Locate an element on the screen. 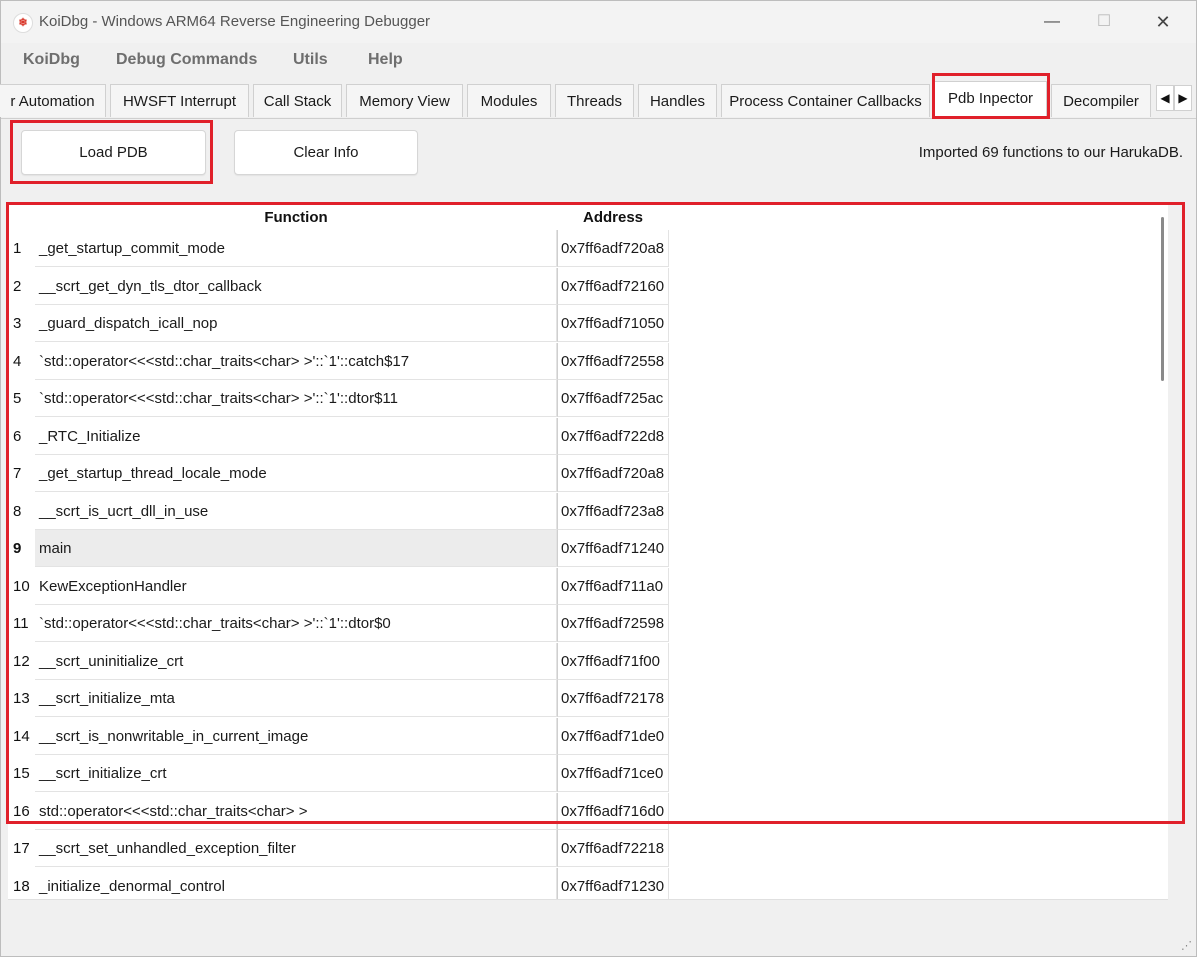 This screenshot has height=957, width=1197. tab-call-stack: Call Stack is located at coordinates (297, 100).